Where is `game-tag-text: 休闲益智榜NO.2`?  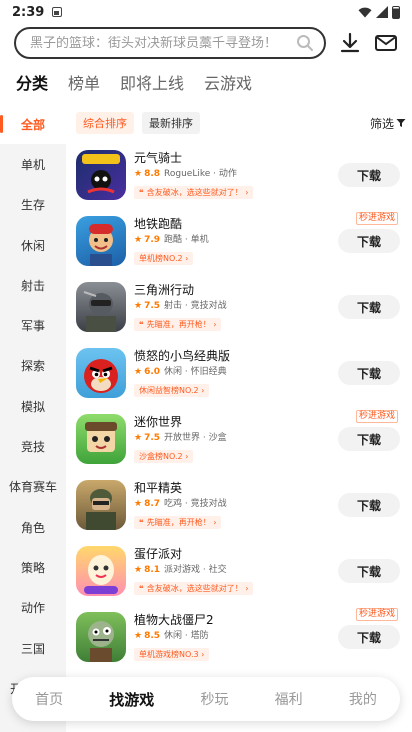 game-tag-text: 休闲益智榜NO.2 is located at coordinates (169, 390).